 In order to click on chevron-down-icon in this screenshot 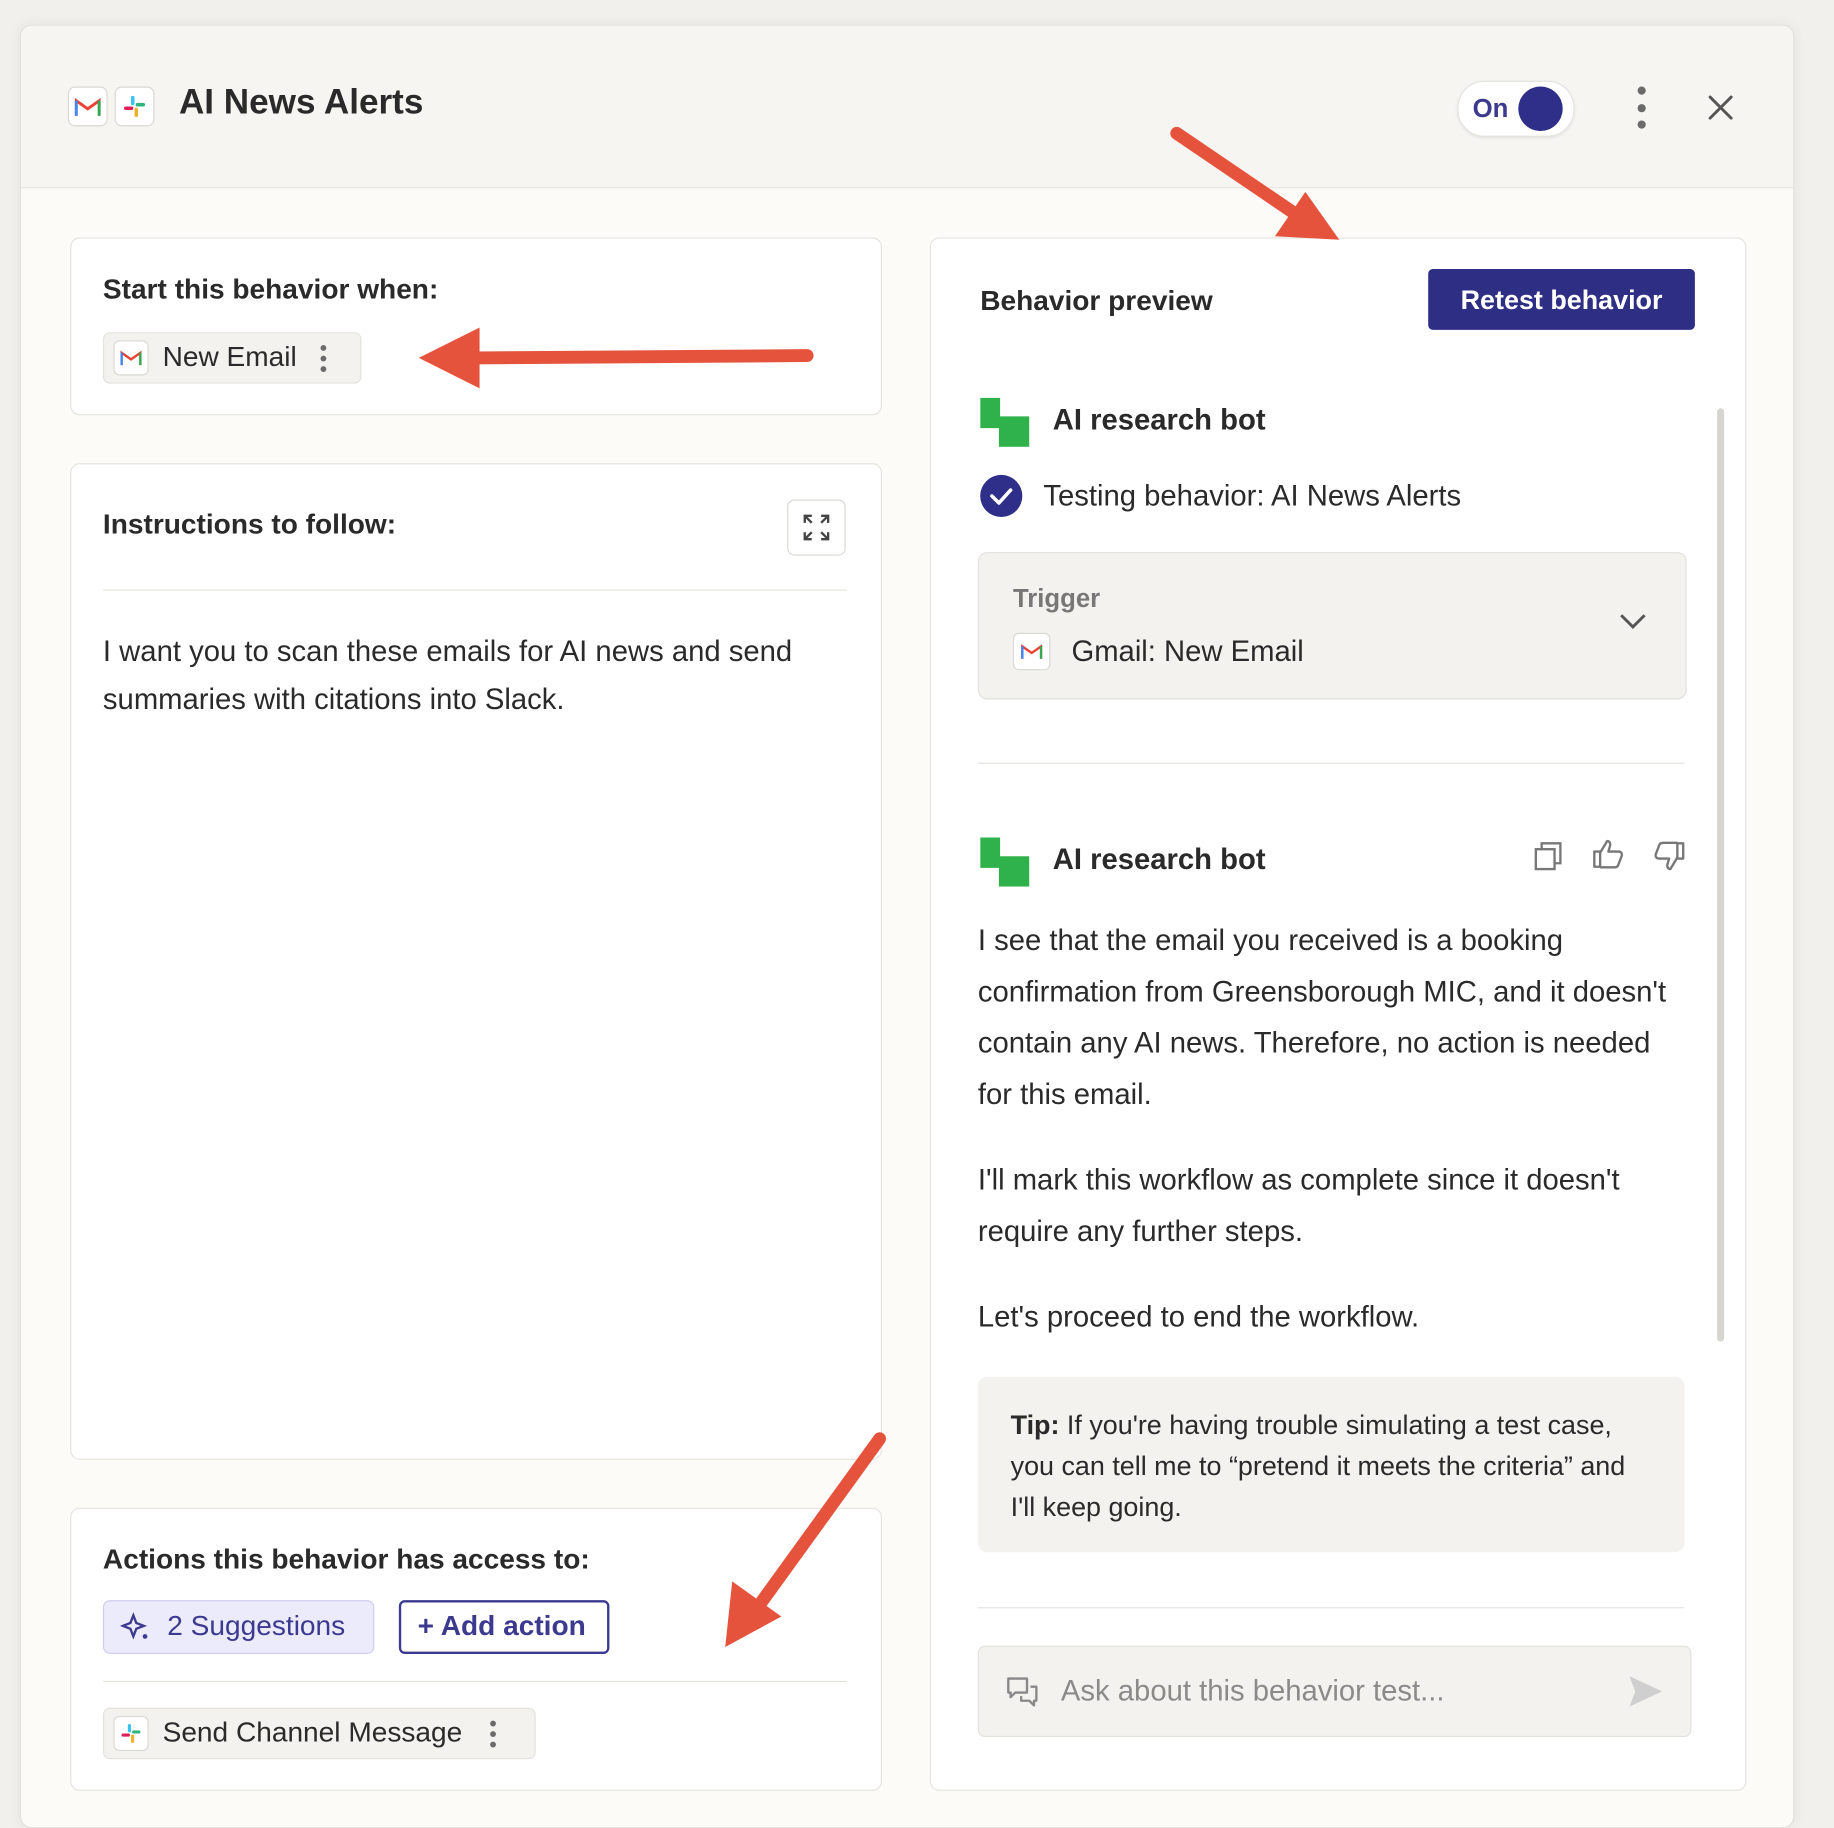, I will do `click(1633, 621)`.